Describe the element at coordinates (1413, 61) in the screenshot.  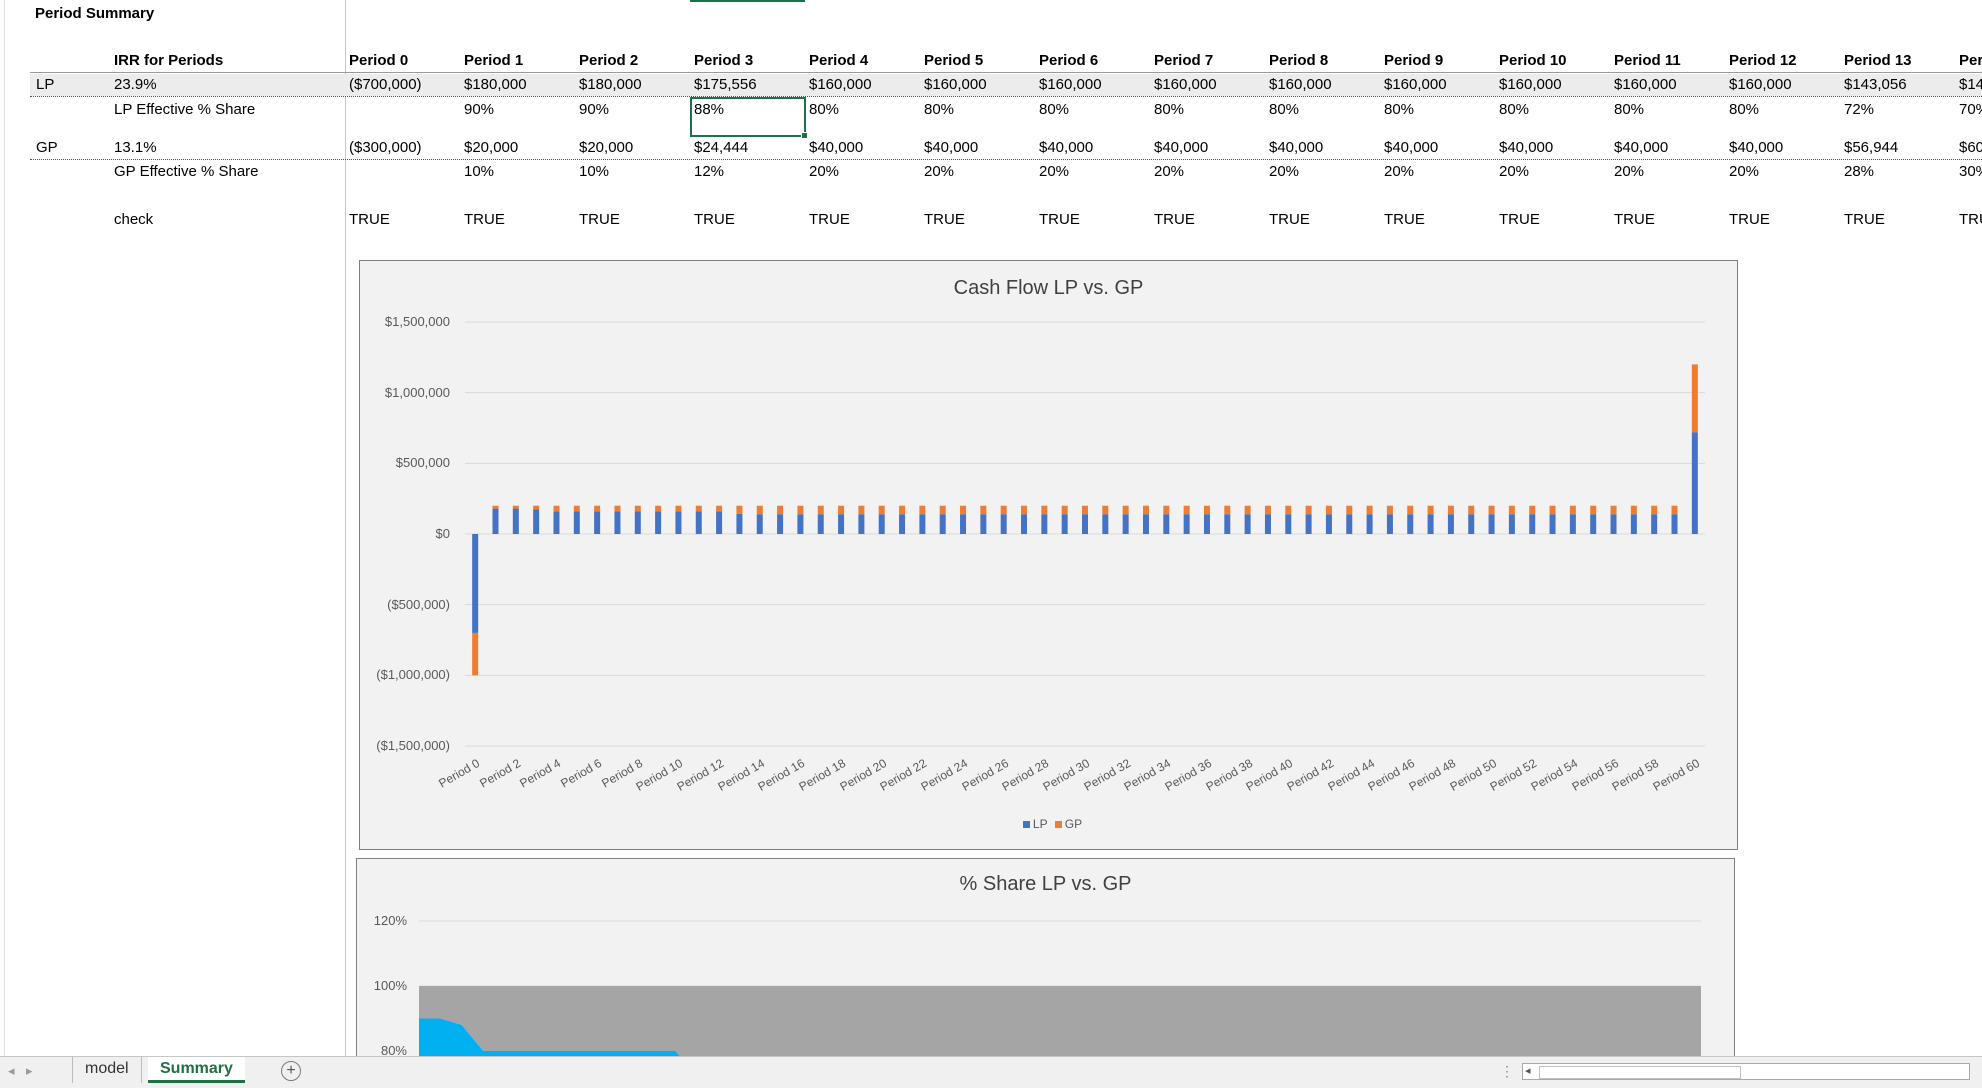
I see `period-header: Period 9` at that location.